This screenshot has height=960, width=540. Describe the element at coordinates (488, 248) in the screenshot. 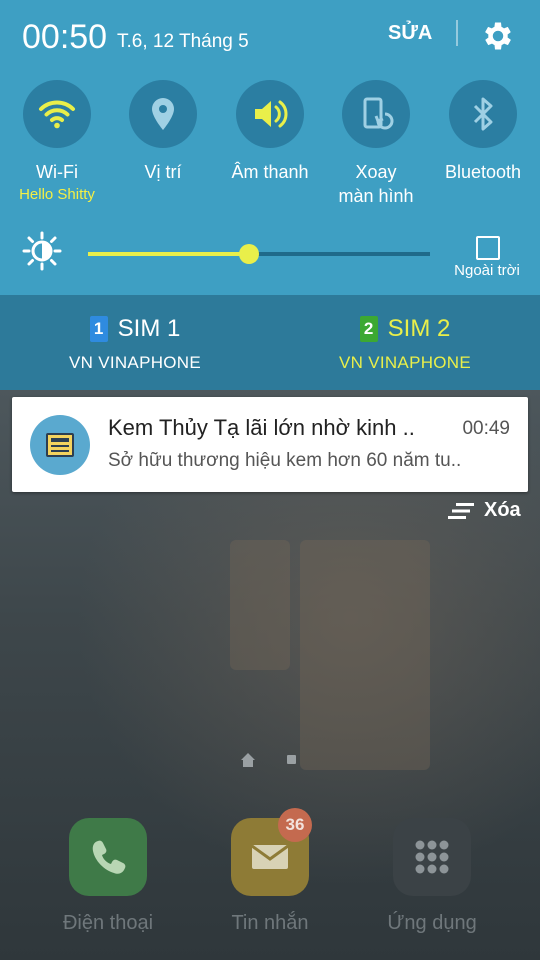

I see `outdoor-checkbox` at that location.